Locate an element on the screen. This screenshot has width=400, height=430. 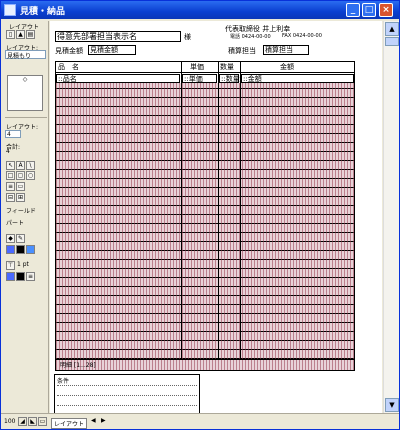
navigation-compass-icon: ◇ is located at coordinates (25, 93).